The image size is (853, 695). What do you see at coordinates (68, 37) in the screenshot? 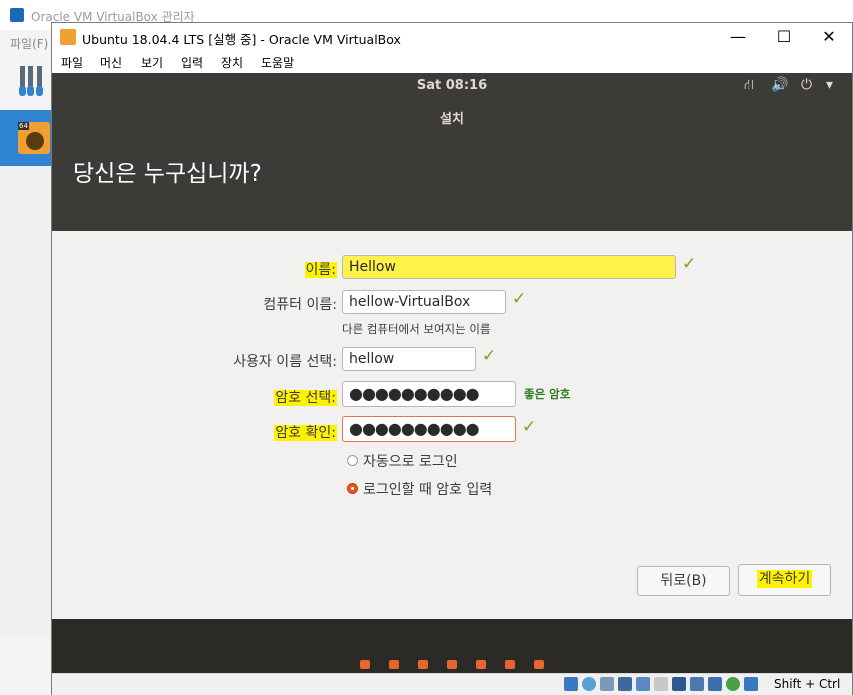
I see `vm-app-icon` at bounding box center [68, 37].